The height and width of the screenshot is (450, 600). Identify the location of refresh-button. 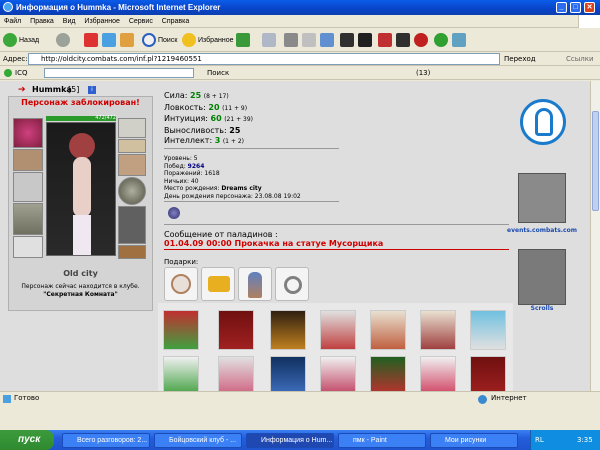
(109, 40).